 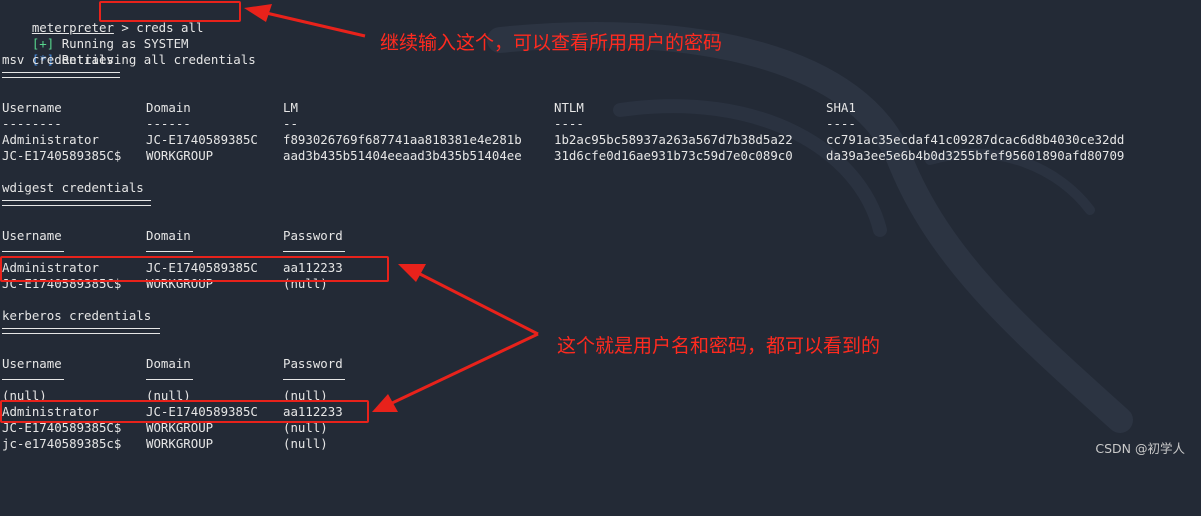 I want to click on section-title-wdigest: wdigest credentials, so click(x=73, y=187).